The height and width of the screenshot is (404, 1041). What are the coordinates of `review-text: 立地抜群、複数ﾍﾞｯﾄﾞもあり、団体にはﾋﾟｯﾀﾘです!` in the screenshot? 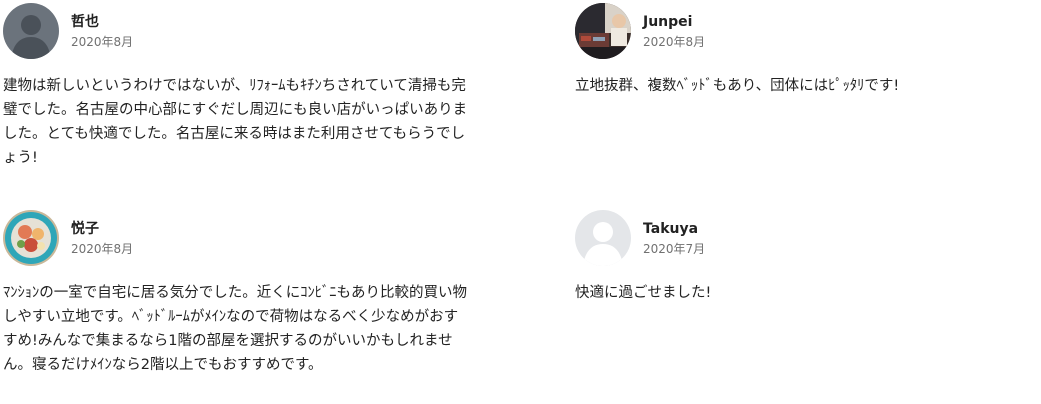 It's located at (737, 86).